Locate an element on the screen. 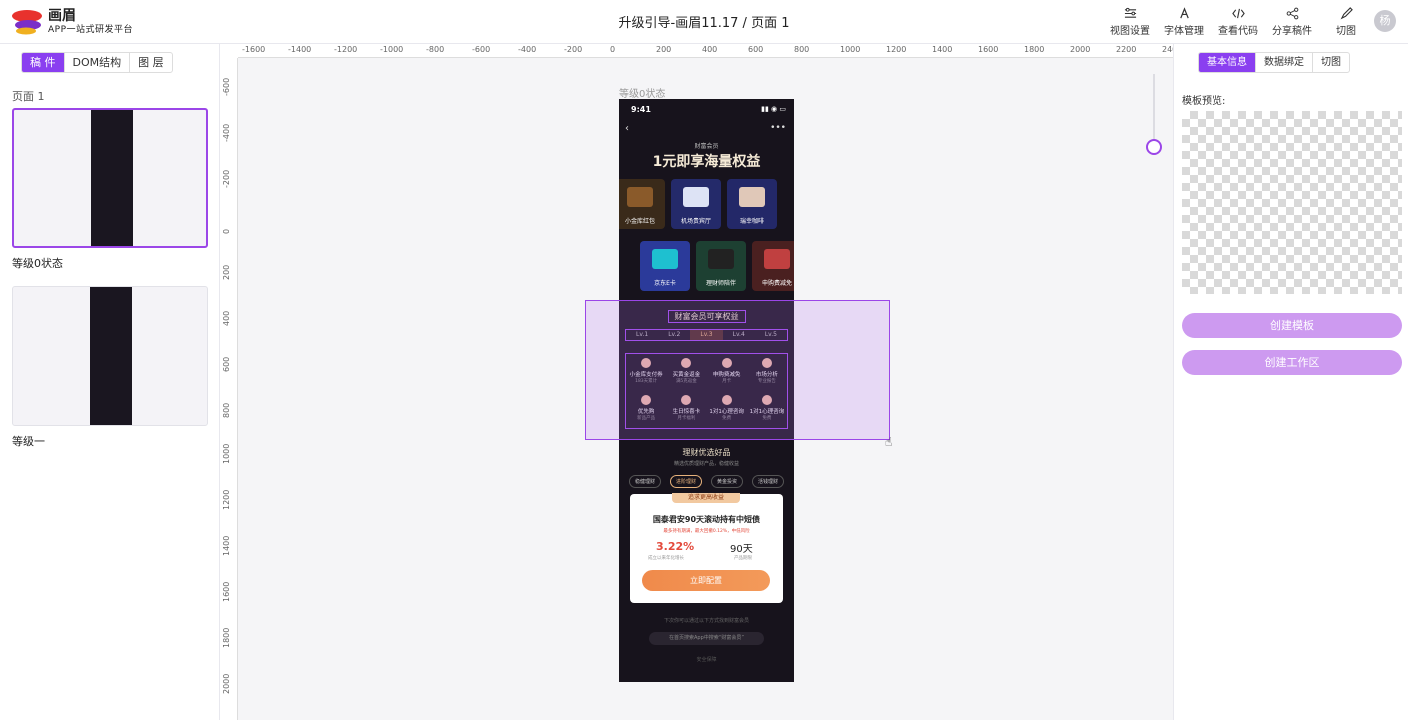  ruler-h-label: 800 is located at coordinates (802, 49).